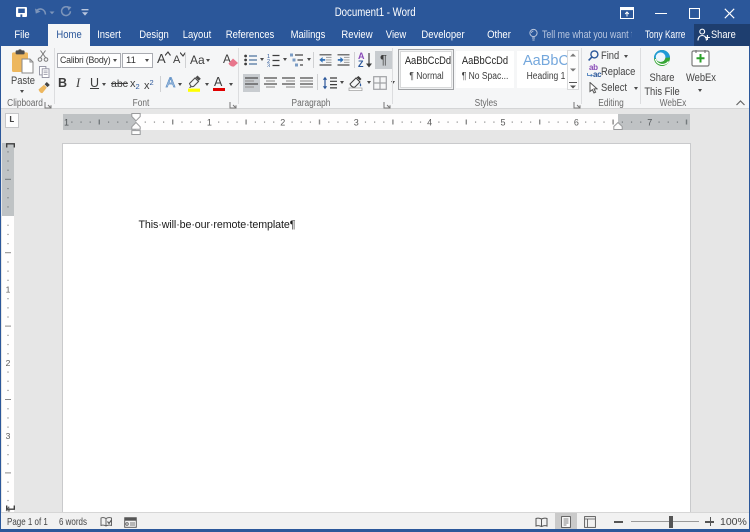  I want to click on svg-text: 4, so click(429, 123).